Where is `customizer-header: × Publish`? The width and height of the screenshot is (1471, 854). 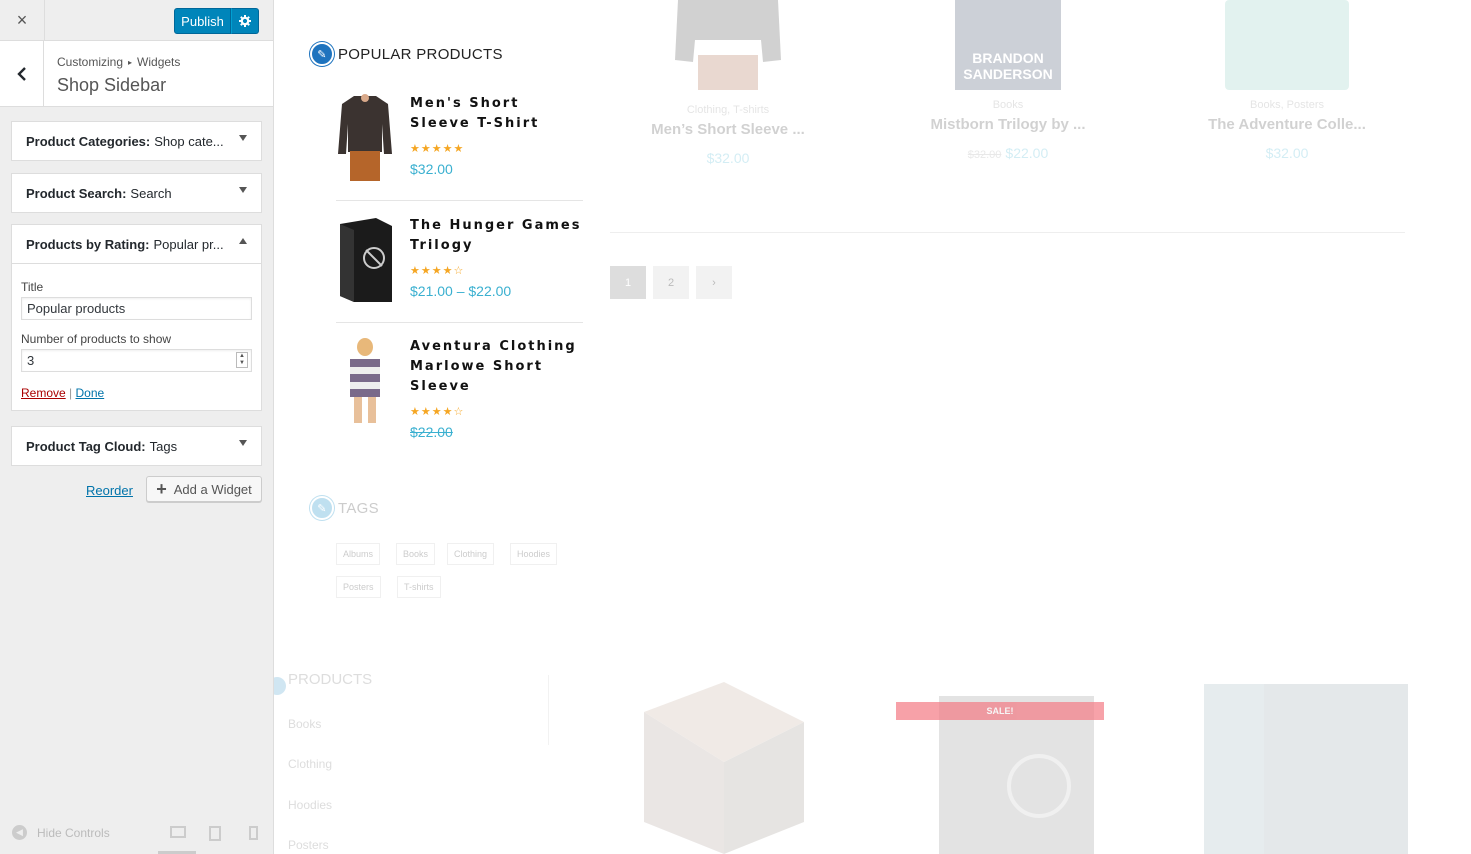
customizer-header: × Publish is located at coordinates (136, 20).